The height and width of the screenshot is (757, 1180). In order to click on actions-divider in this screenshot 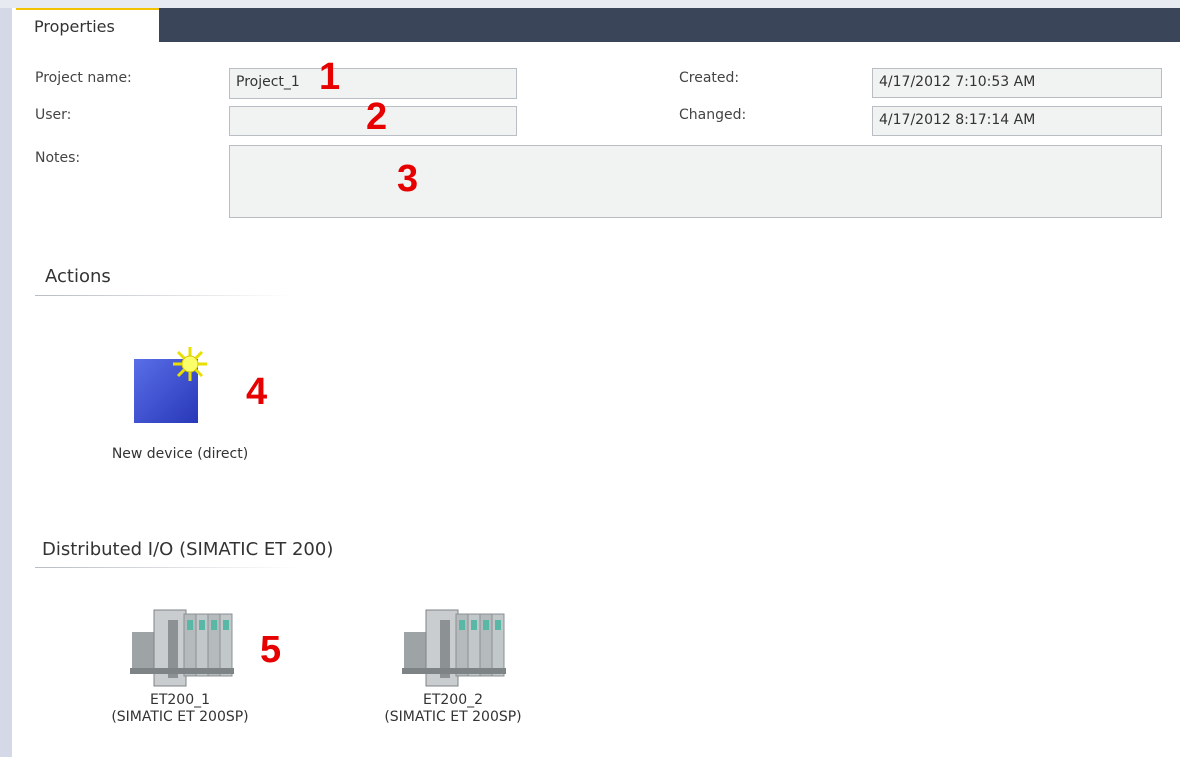, I will do `click(165, 295)`.